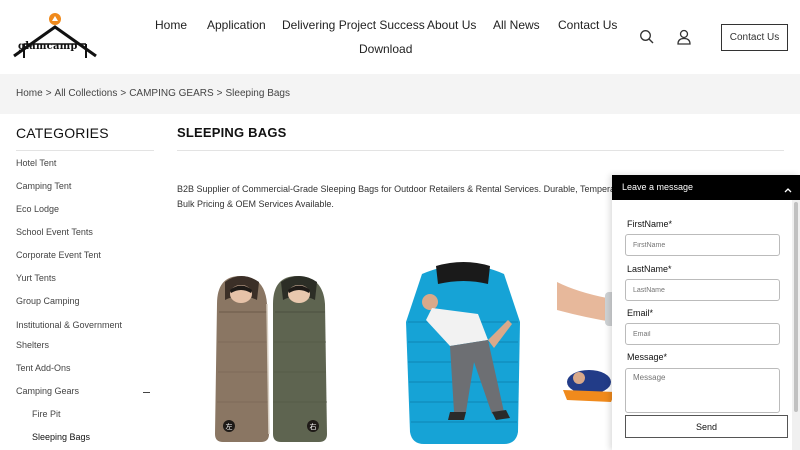 The width and height of the screenshot is (800, 450). I want to click on chevron-up-icon, so click(788, 187).